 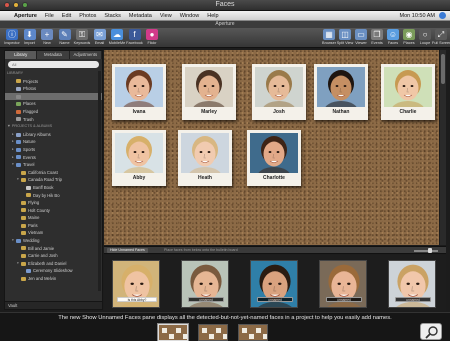 I want to click on corkboard-scrollbar, so click(x=443, y=147).